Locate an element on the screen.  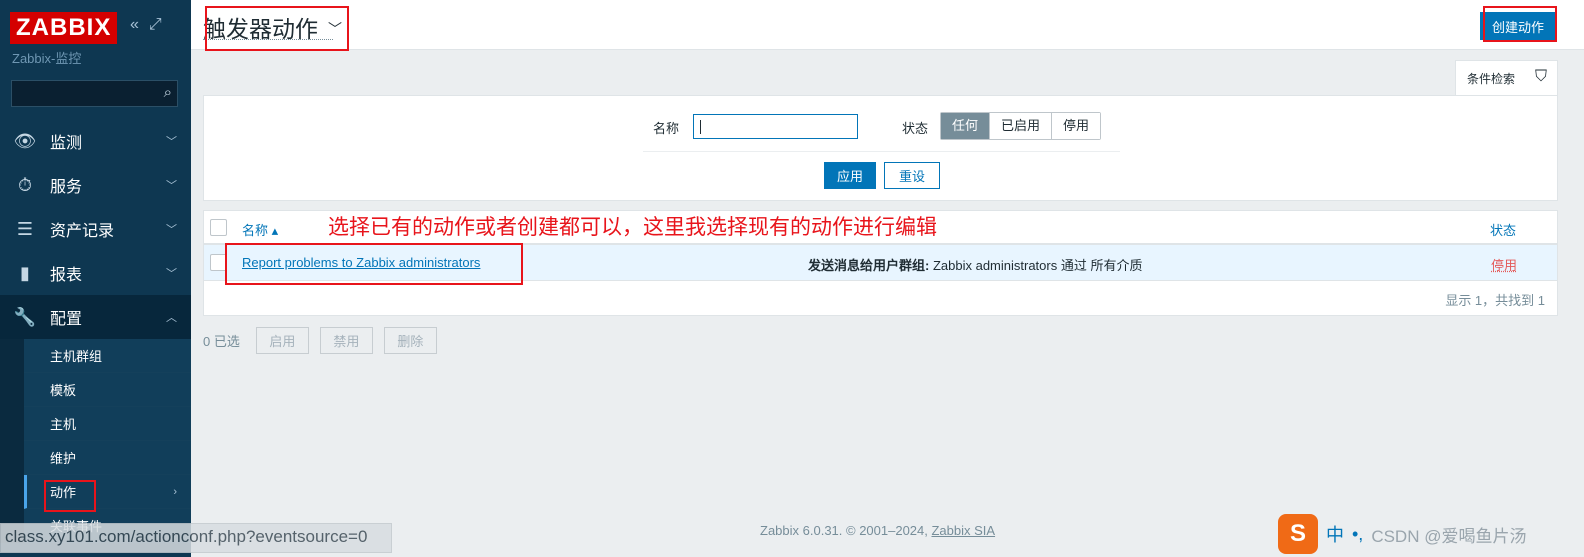
chevron-right-icon: › is located at coordinates (175, 491).